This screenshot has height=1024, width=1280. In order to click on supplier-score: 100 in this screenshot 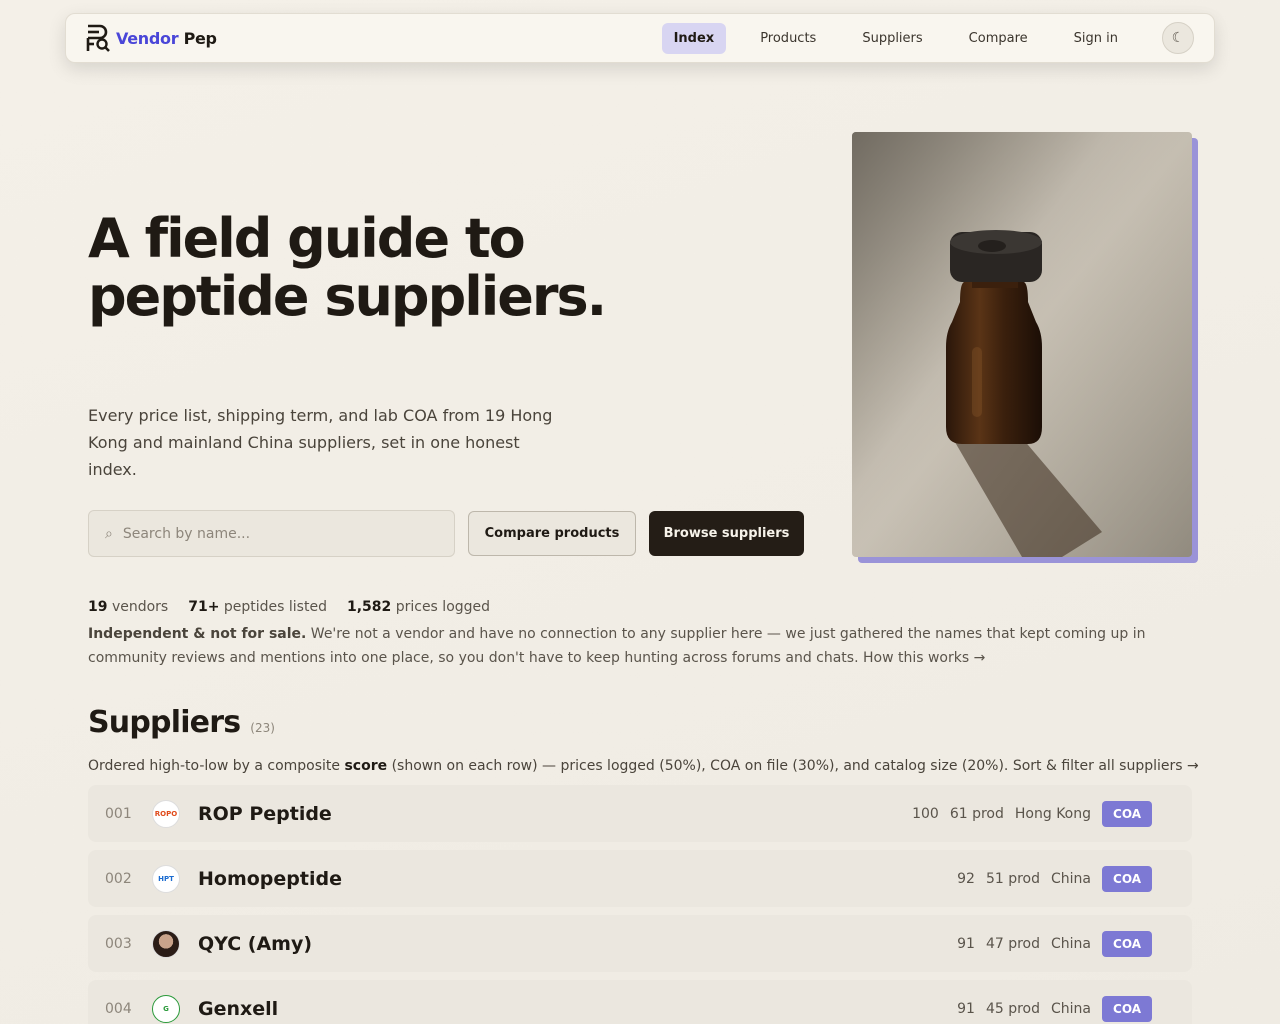, I will do `click(925, 813)`.